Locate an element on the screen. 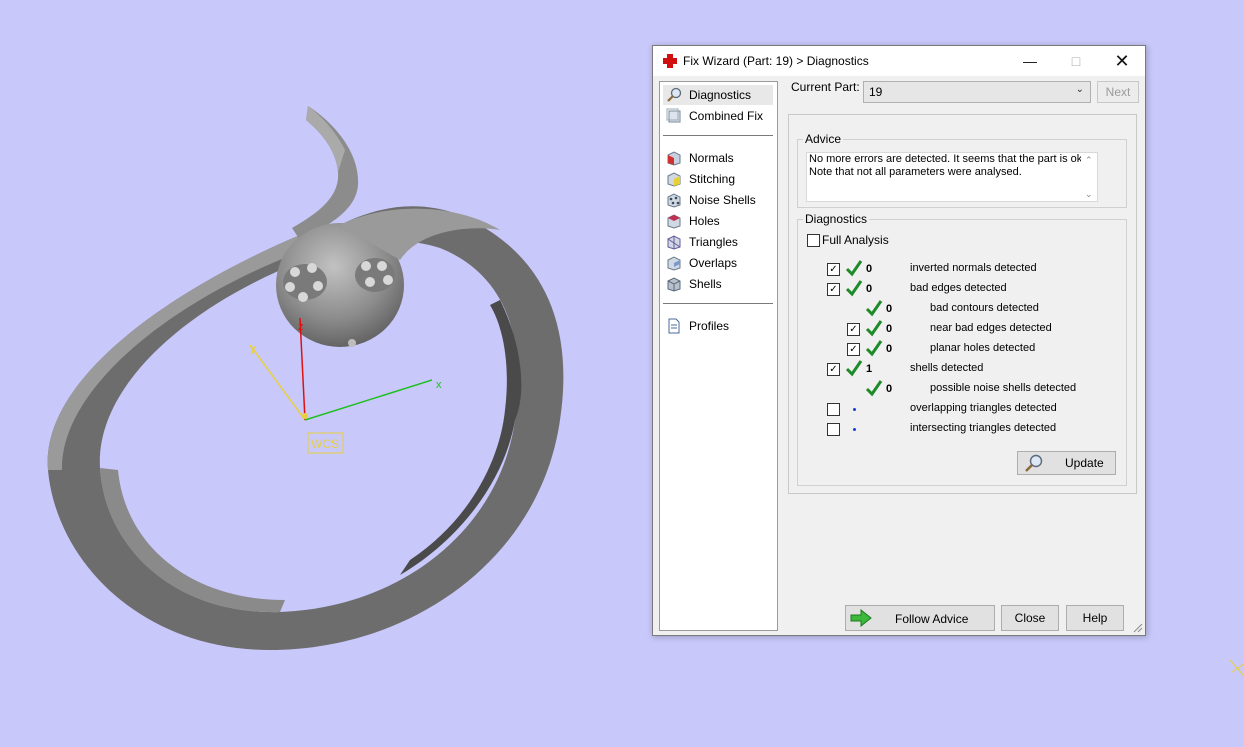  nav-item-overlaps: Overlaps is located at coordinates (718, 263).